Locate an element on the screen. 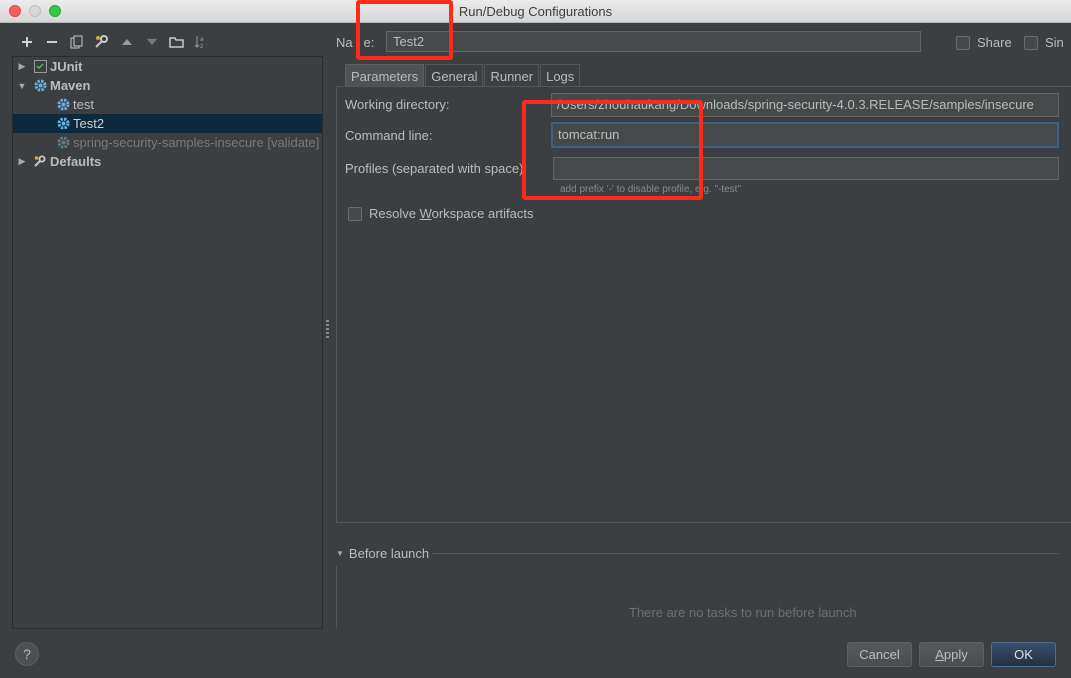 This screenshot has height=678, width=1071. profiles-label: Profiles (separated with space): is located at coordinates (436, 168).